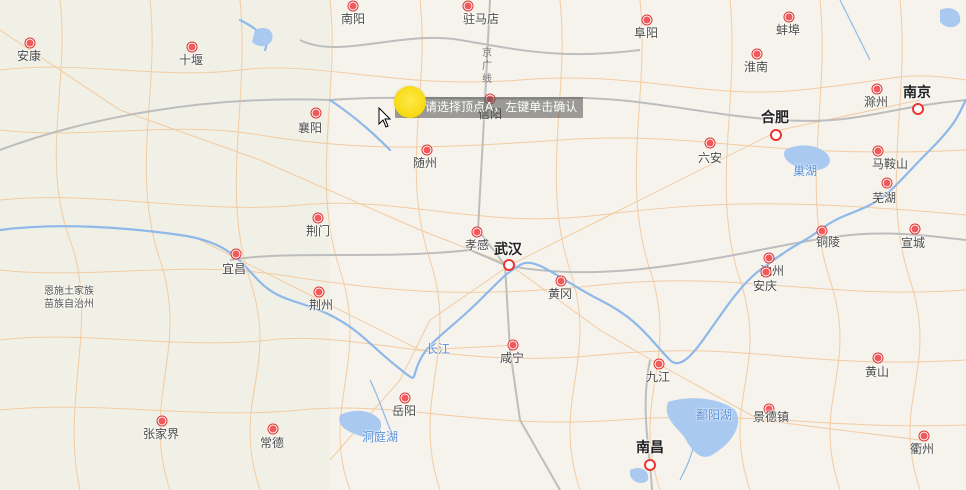 This screenshot has width=966, height=490. Describe the element at coordinates (647, 20) in the screenshot. I see `city-dot-fuyang` at that location.